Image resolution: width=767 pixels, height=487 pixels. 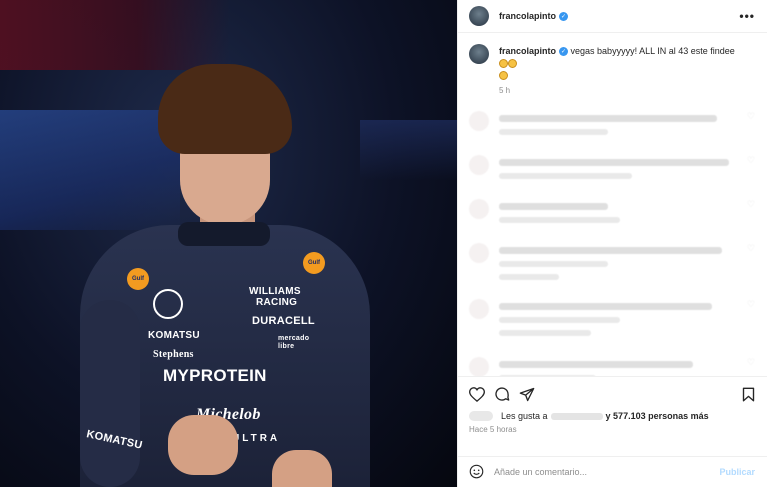 I want to click on left-arm, so click(x=110, y=393).